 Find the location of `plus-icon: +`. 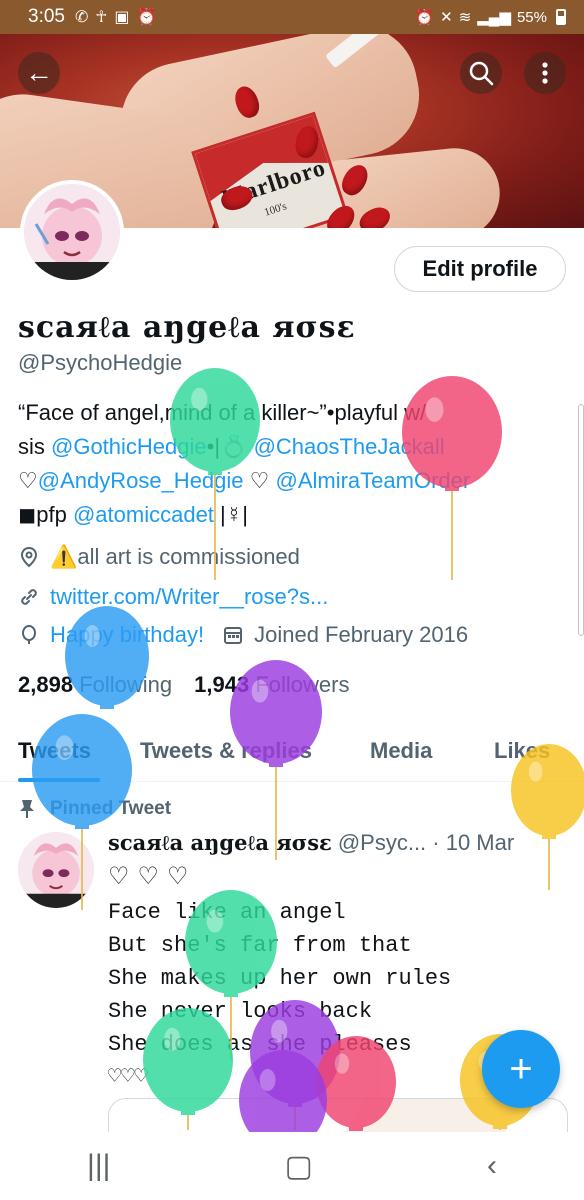

plus-icon: + is located at coordinates (521, 1068).